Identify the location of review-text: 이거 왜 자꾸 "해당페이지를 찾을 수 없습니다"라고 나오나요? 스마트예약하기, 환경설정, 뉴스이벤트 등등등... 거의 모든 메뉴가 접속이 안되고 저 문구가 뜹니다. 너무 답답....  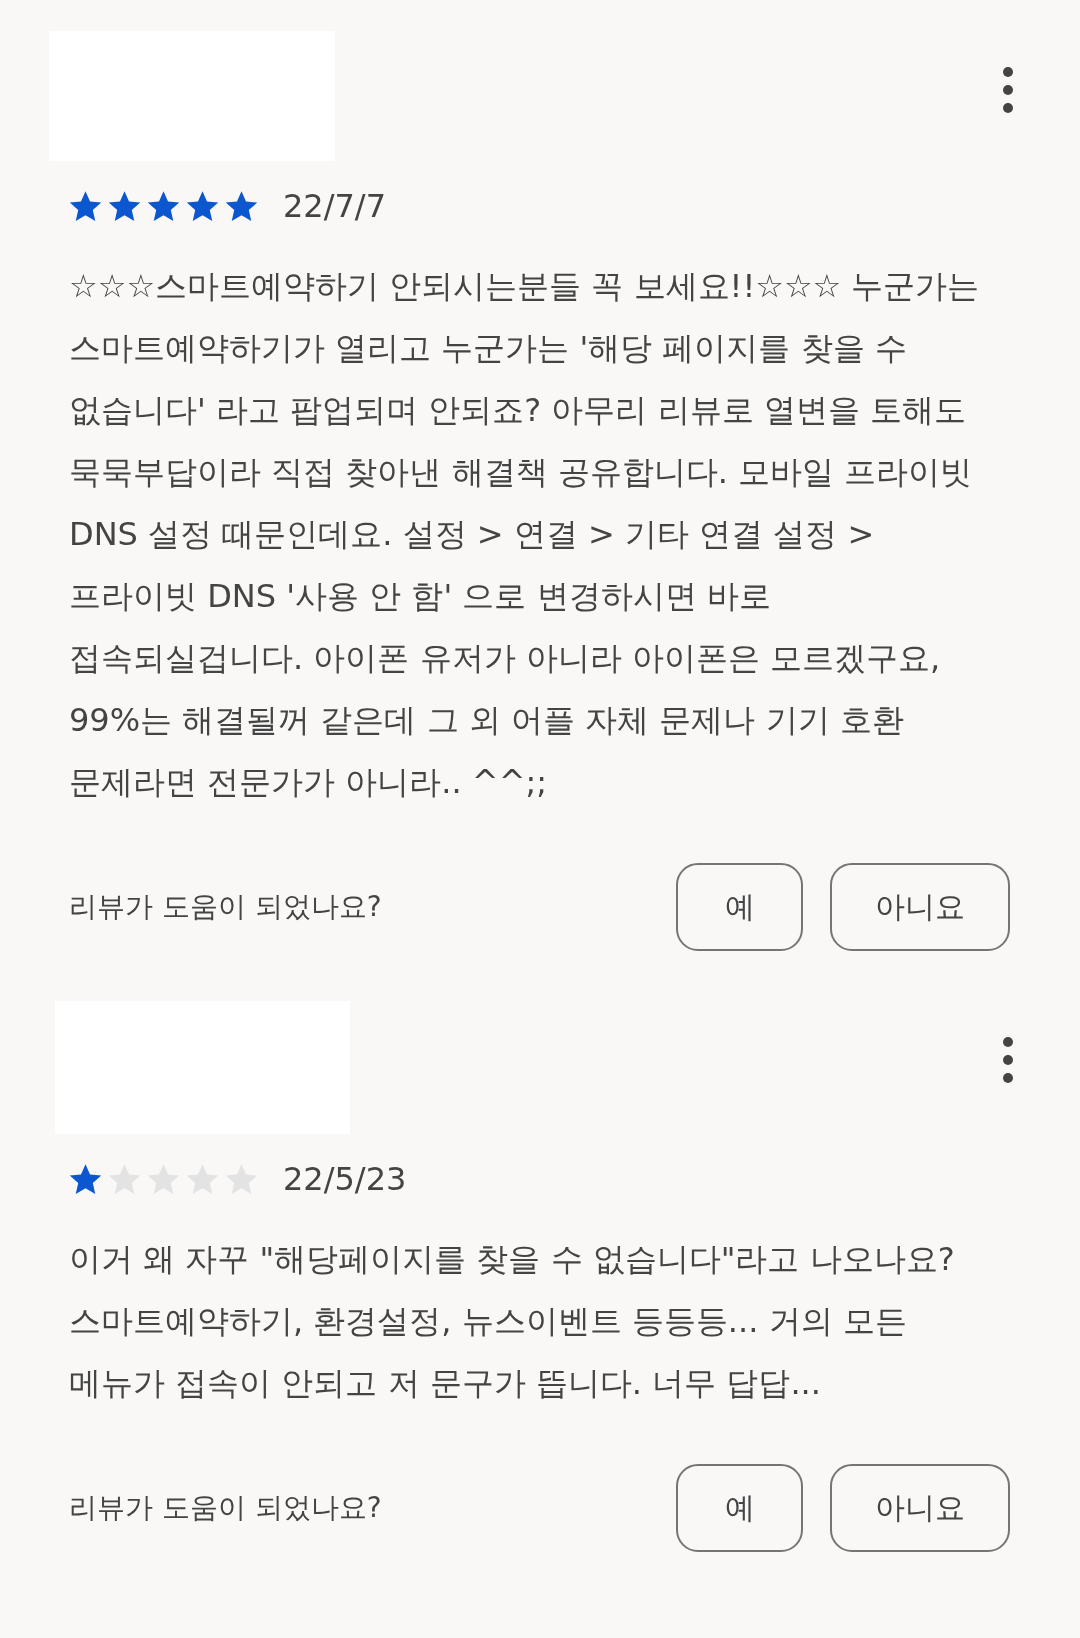
(512, 1321).